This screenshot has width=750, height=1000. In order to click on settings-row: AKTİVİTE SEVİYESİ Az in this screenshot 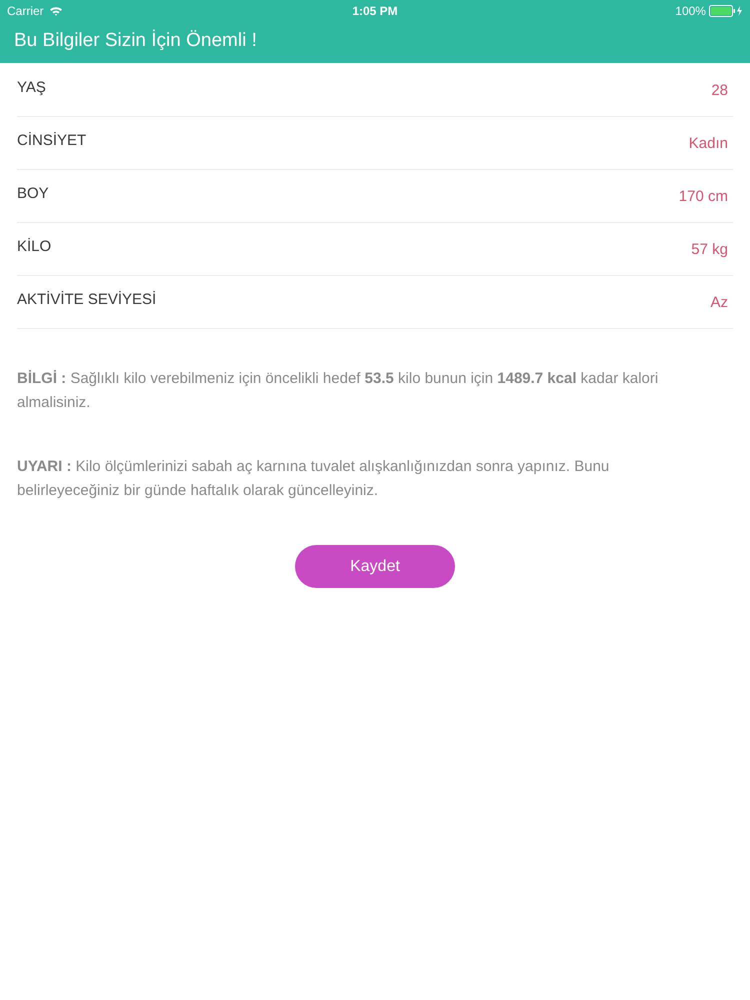, I will do `click(375, 302)`.